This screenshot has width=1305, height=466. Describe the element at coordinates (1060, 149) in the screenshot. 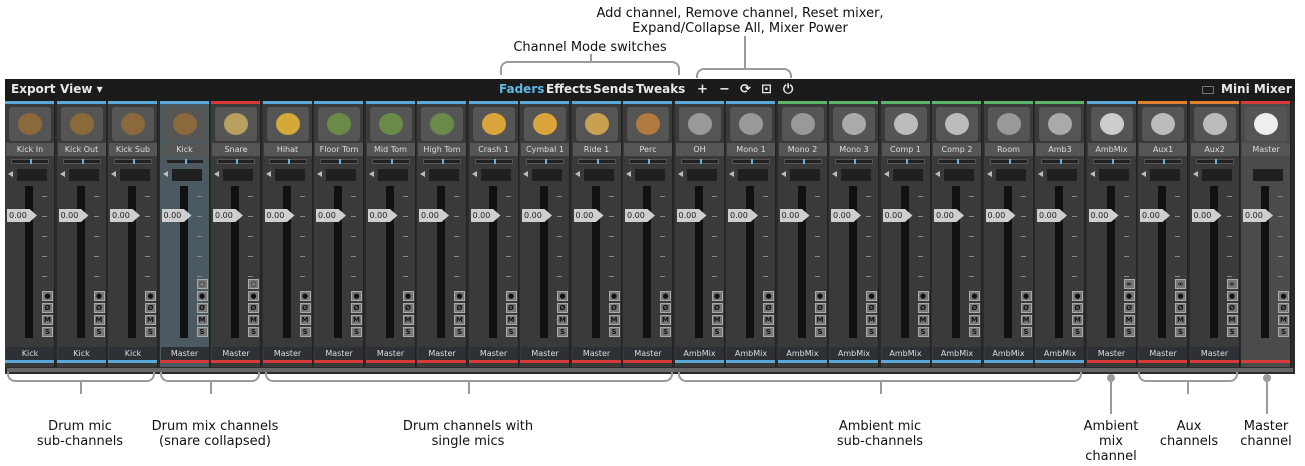

I see `channel-name: Amb3` at that location.